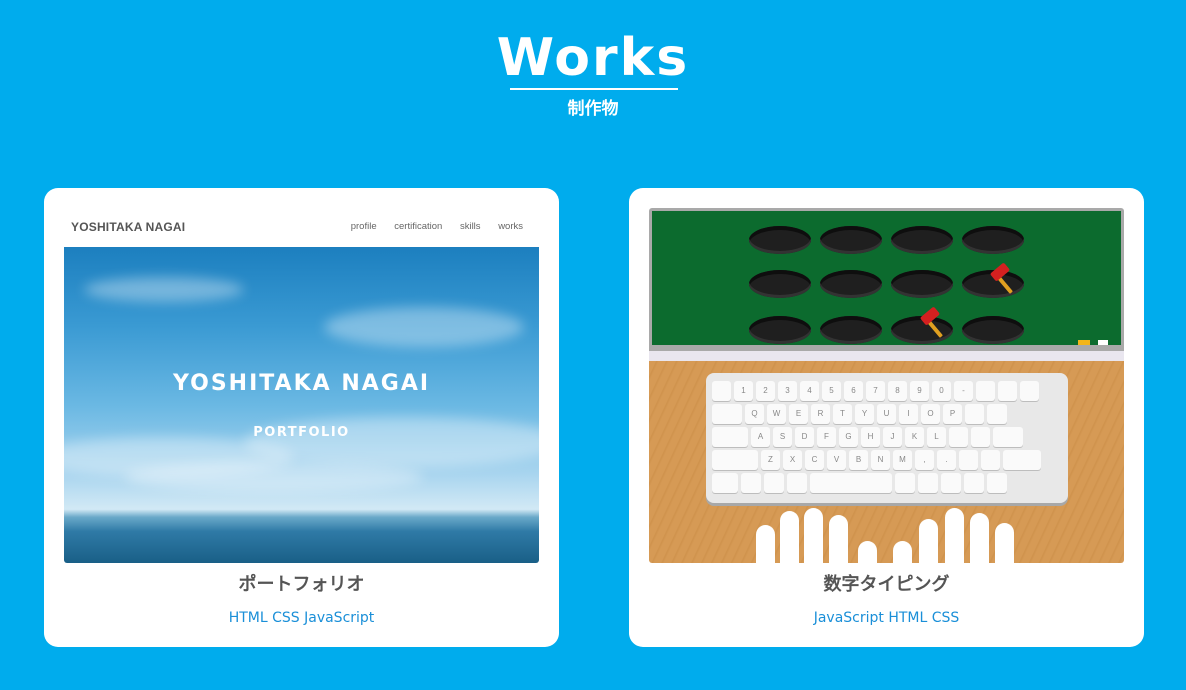 The height and width of the screenshot is (690, 1186). I want to click on key: L, so click(936, 437).